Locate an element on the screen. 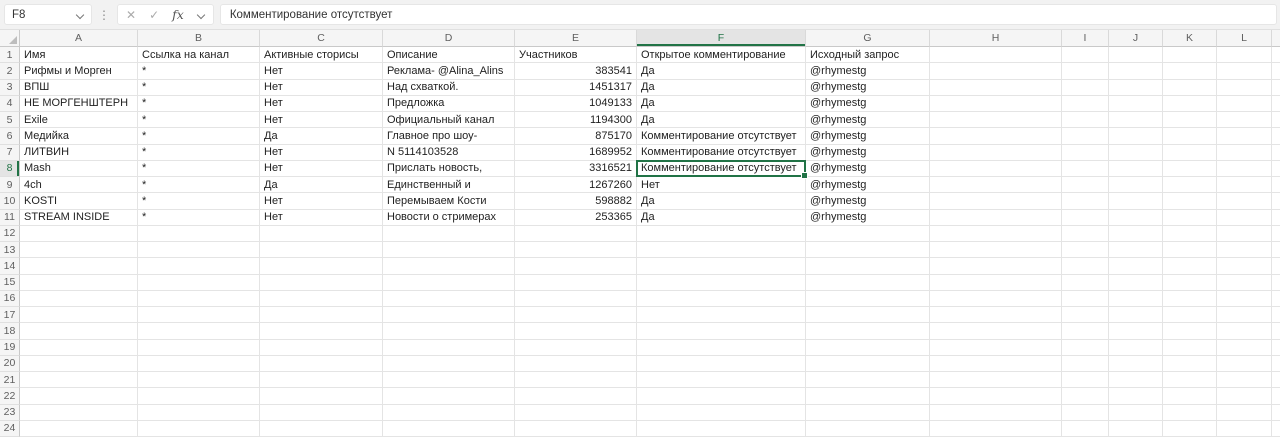  cell-L23 is located at coordinates (1244, 412).